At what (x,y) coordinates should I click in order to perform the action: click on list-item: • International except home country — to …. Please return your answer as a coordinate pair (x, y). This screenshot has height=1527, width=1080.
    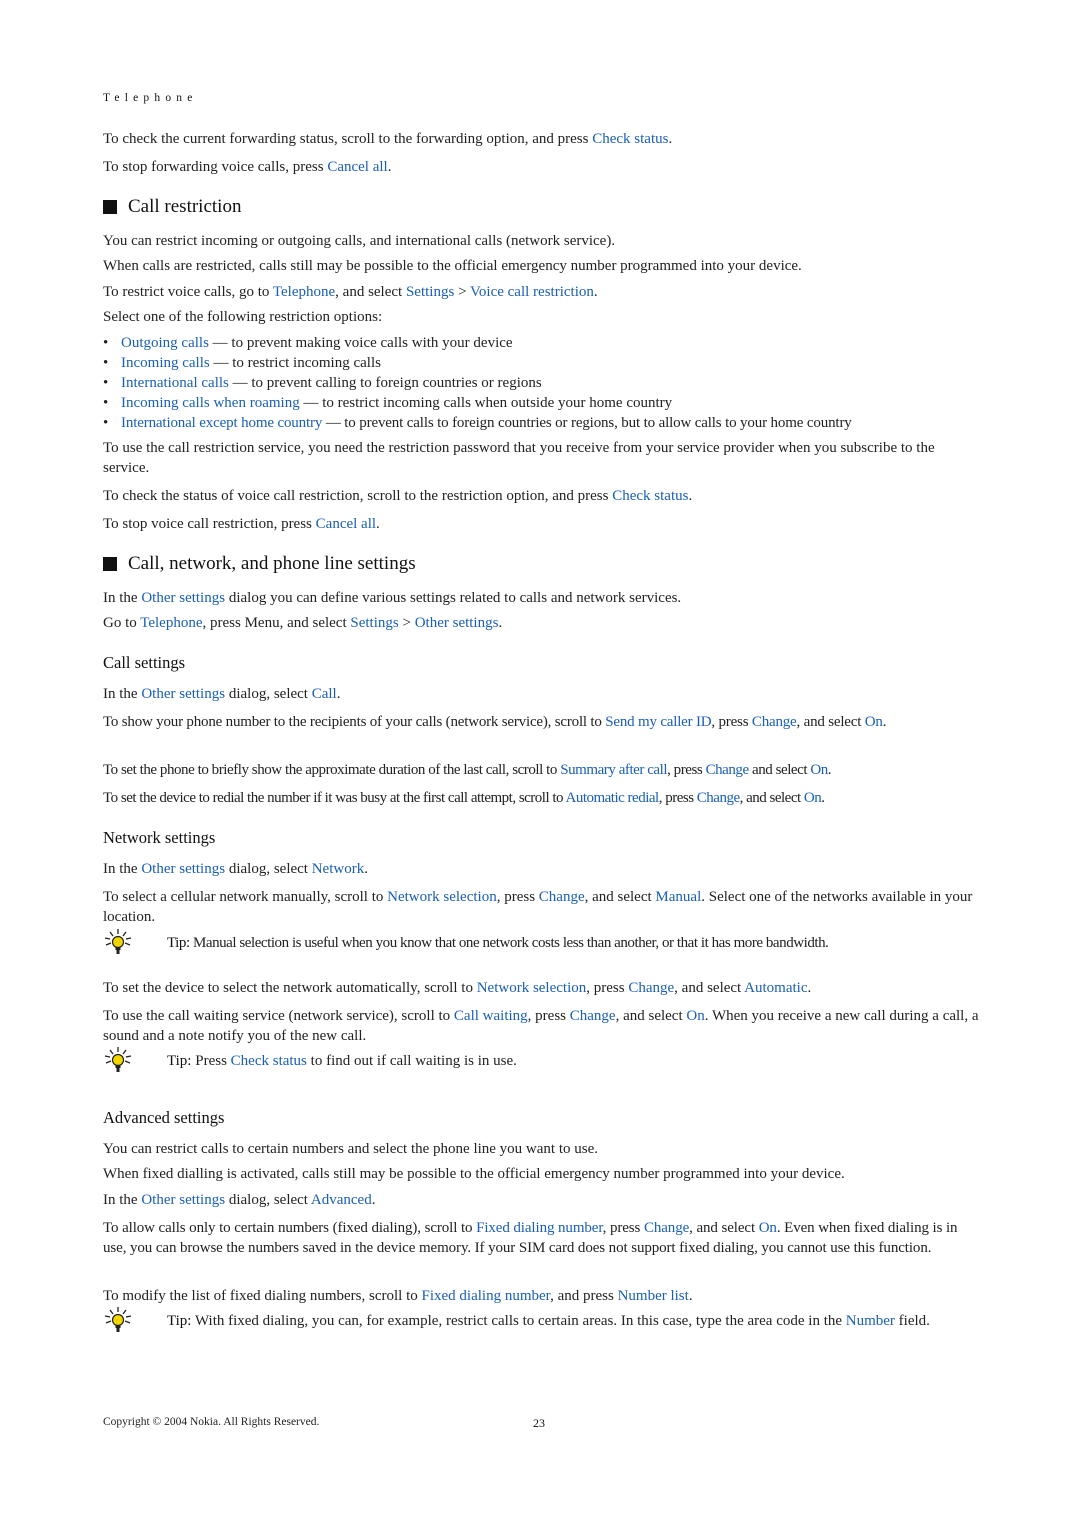
    Looking at the image, I should click on (553, 423).